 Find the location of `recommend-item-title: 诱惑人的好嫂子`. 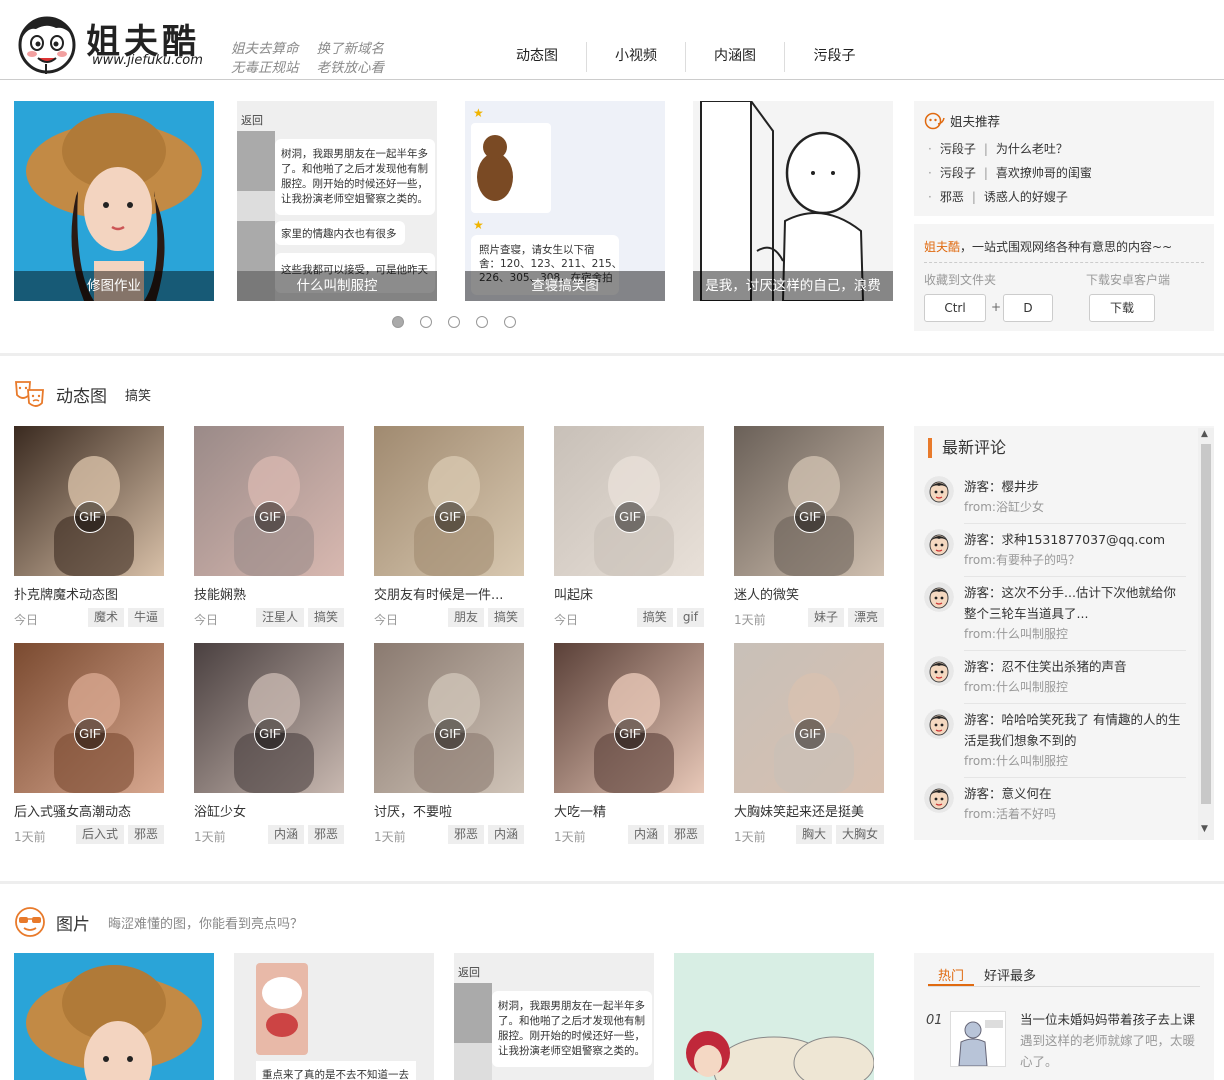

recommend-item-title: 诱惑人的好嫂子 is located at coordinates (1026, 197).